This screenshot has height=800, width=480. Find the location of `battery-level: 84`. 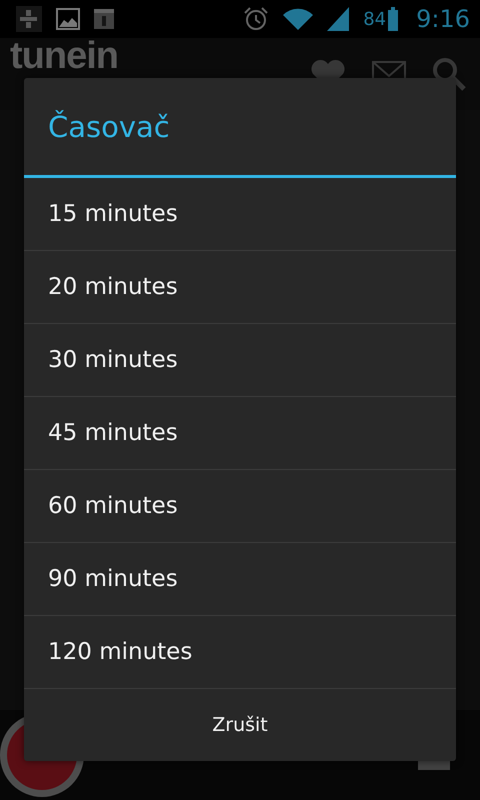

battery-level: 84 is located at coordinates (374, 19).